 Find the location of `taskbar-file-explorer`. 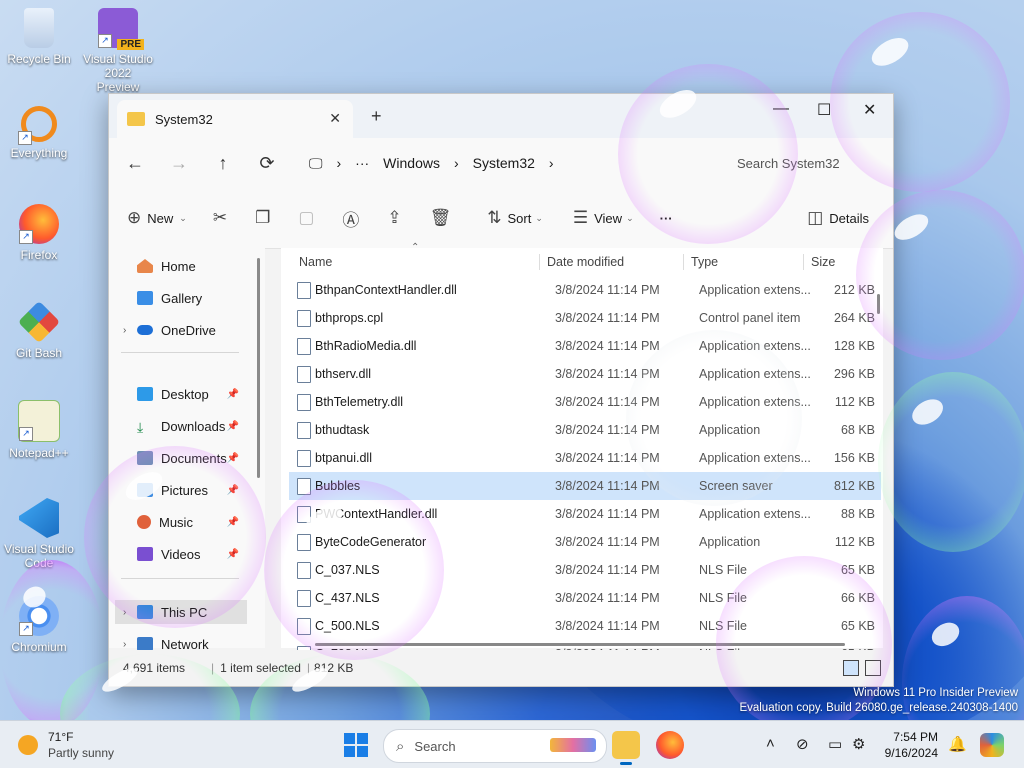

taskbar-file-explorer is located at coordinates (626, 748).